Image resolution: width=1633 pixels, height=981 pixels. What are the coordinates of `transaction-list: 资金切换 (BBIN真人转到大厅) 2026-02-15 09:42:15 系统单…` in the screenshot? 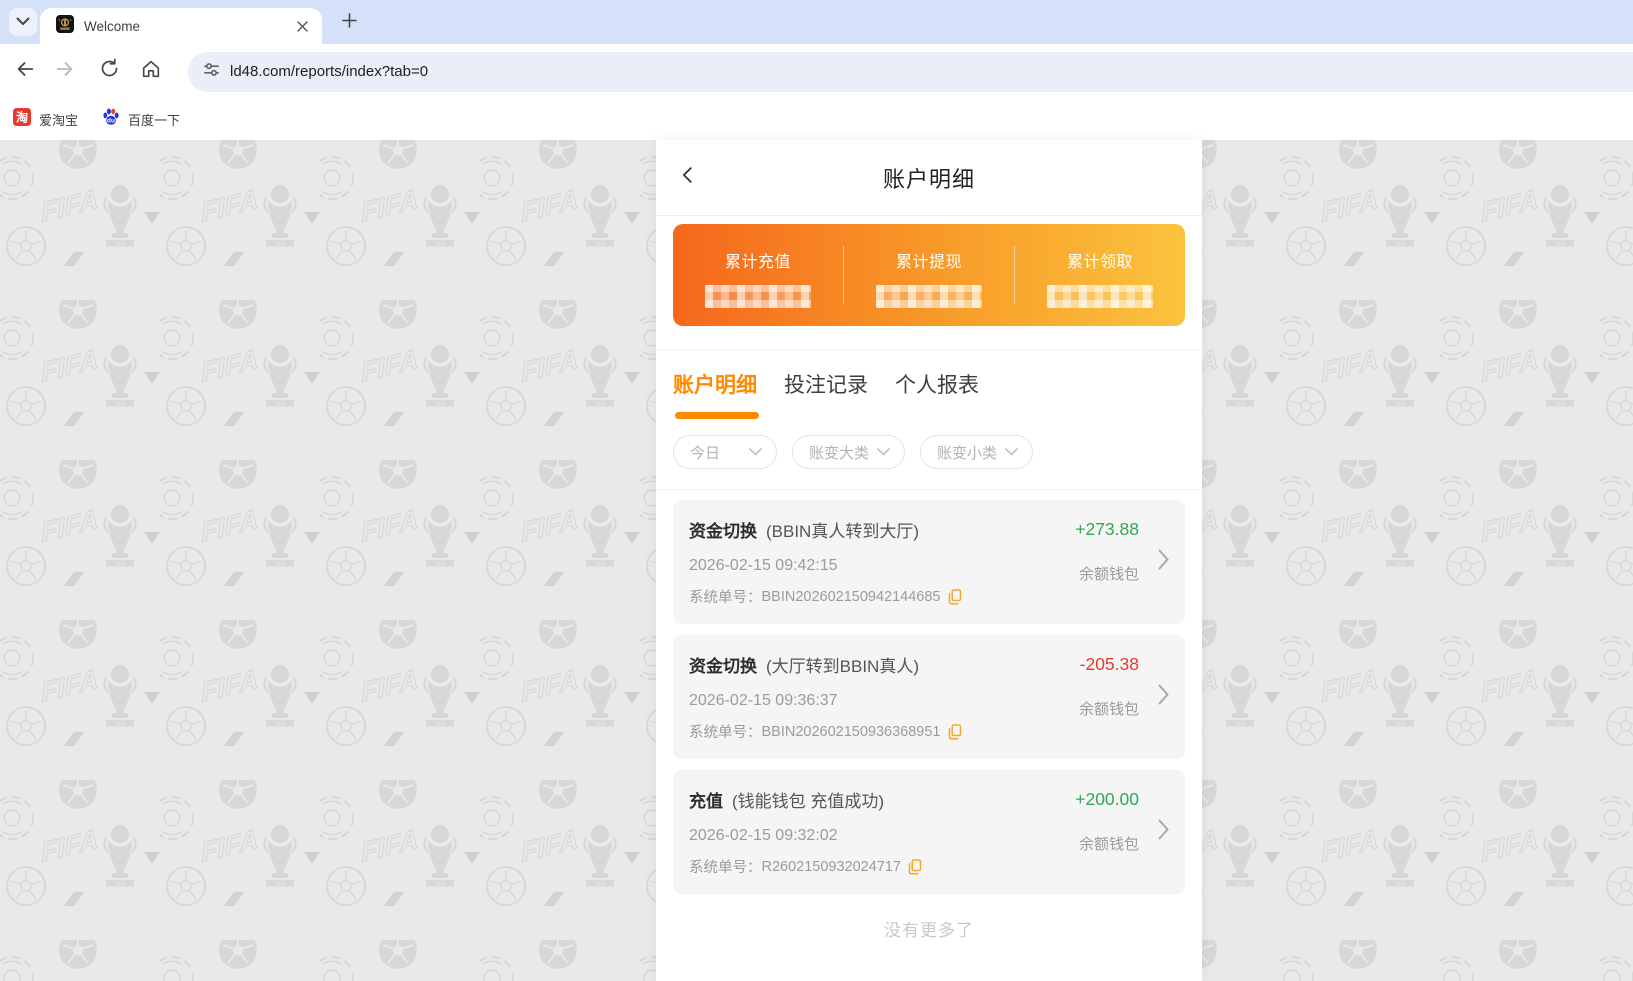 It's located at (929, 692).